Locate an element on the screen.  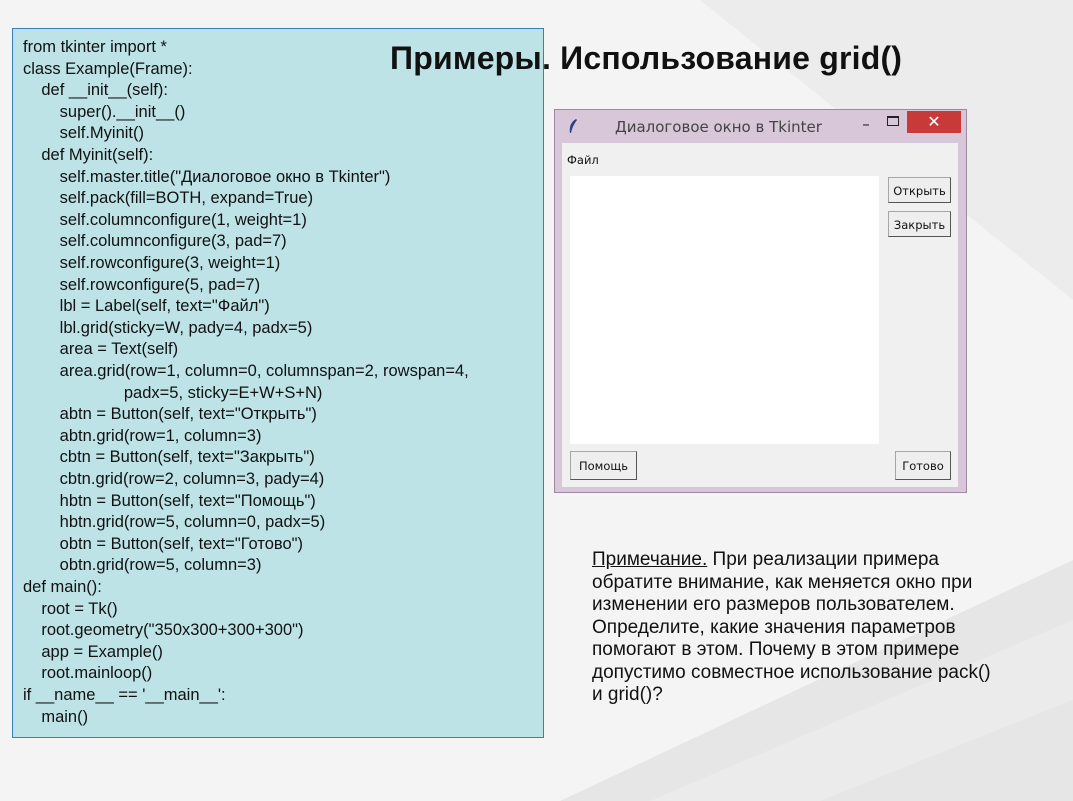
minimize-icon: – is located at coordinates (866, 124).